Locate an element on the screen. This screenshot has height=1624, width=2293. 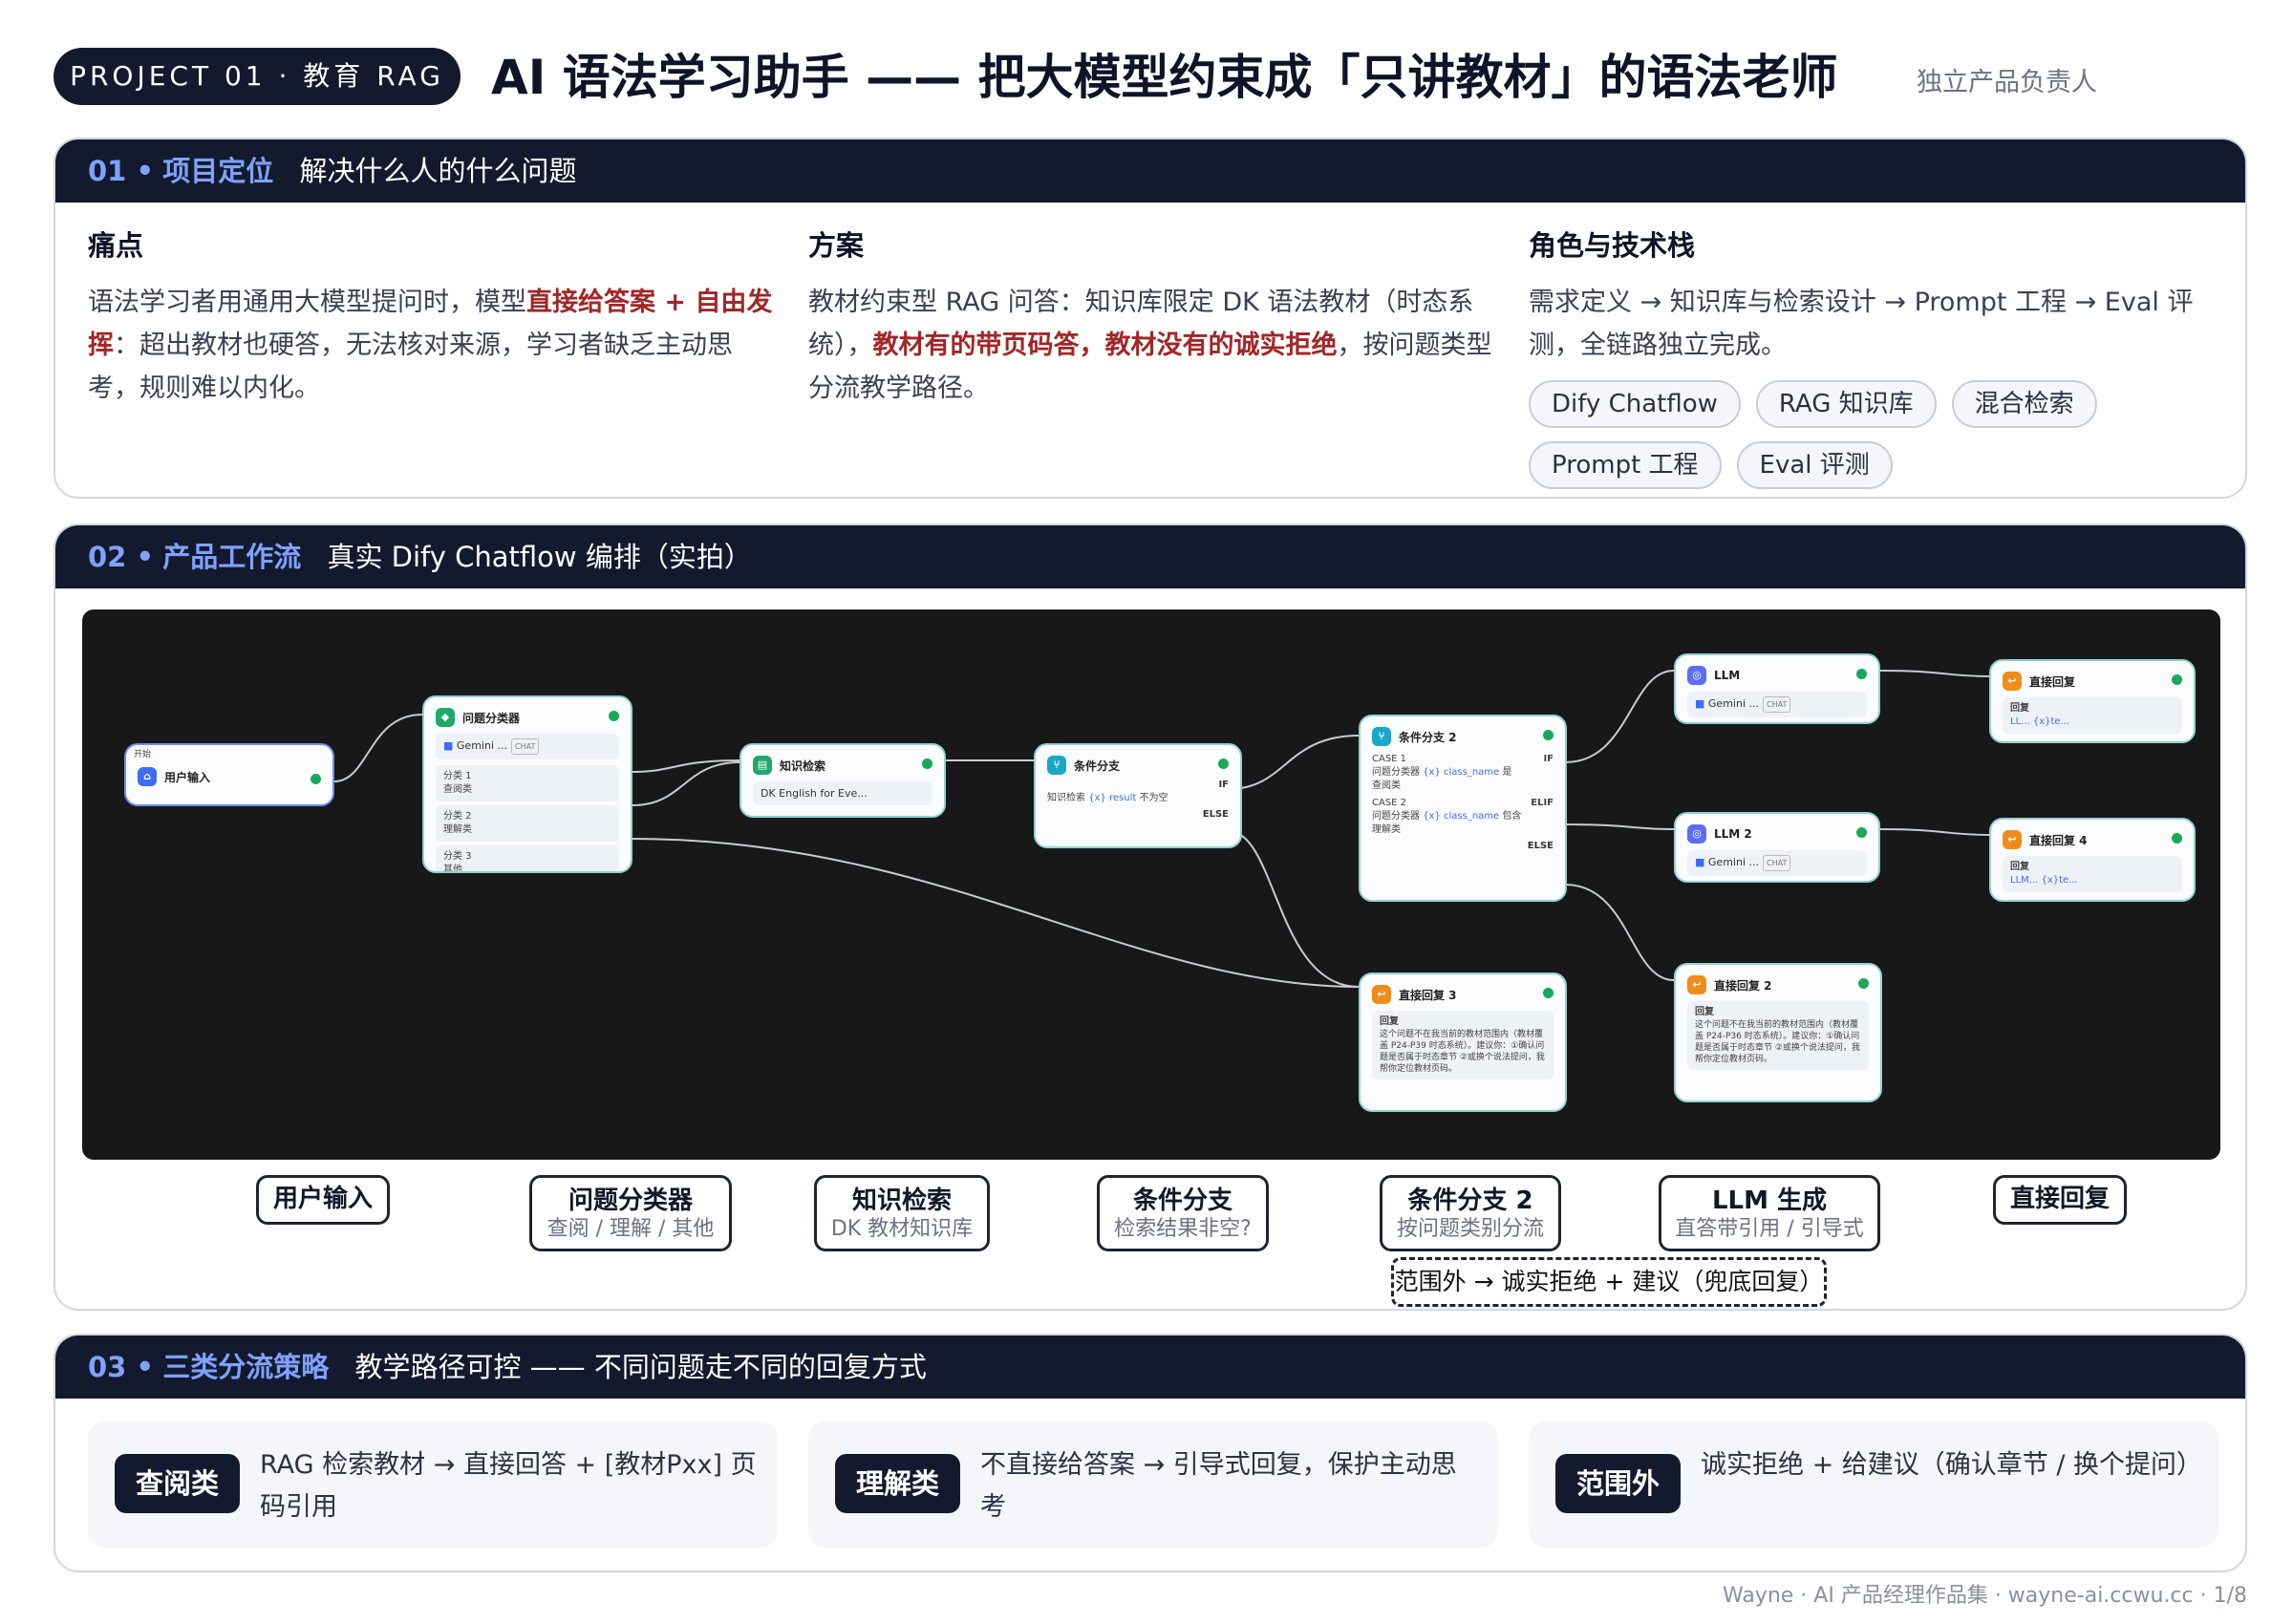
edge-cond1-reply3 is located at coordinates (1294, 909).